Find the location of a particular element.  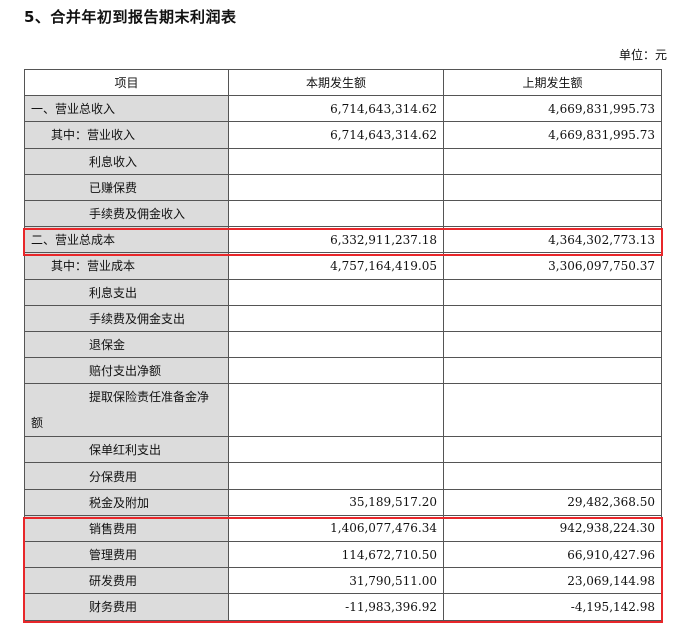

row-label: 财务费用 is located at coordinates (126, 607).